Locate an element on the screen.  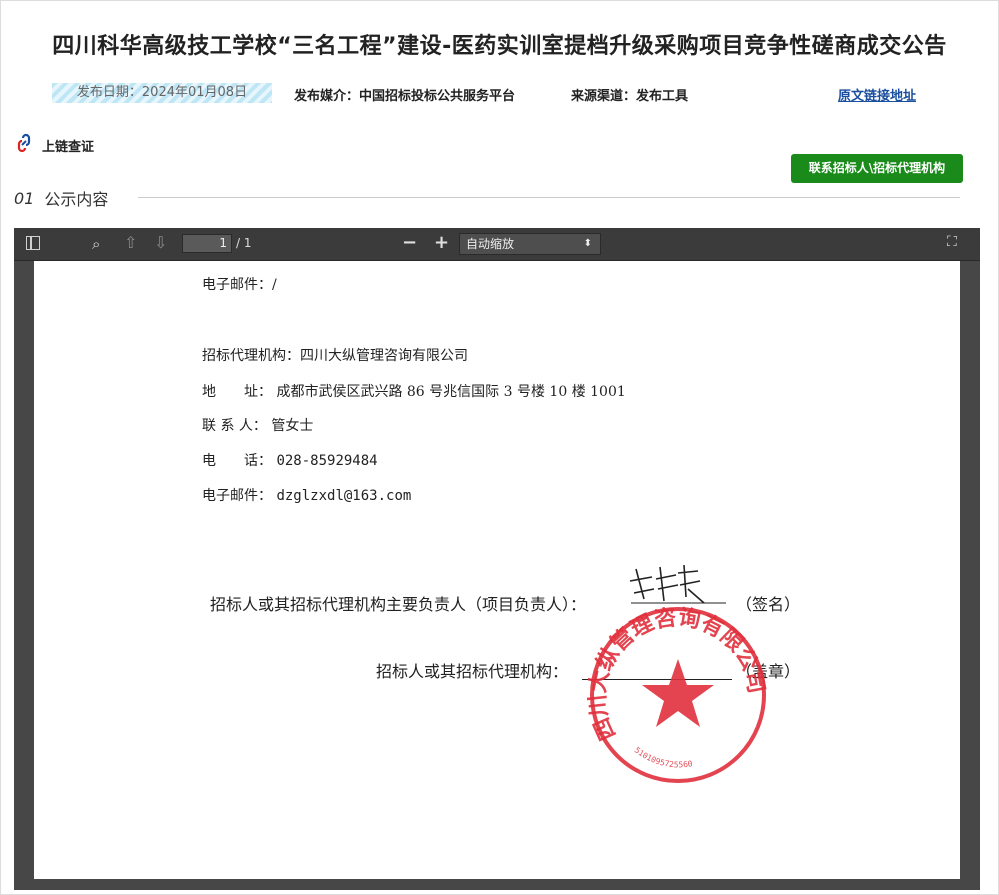
zoom-select: 自动缩放 ⬍ is located at coordinates (530, 244).